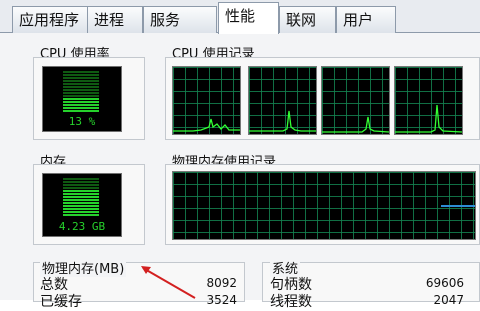 The image size is (480, 311). Describe the element at coordinates (307, 19) in the screenshot. I see `tab-networking: 联网` at that location.